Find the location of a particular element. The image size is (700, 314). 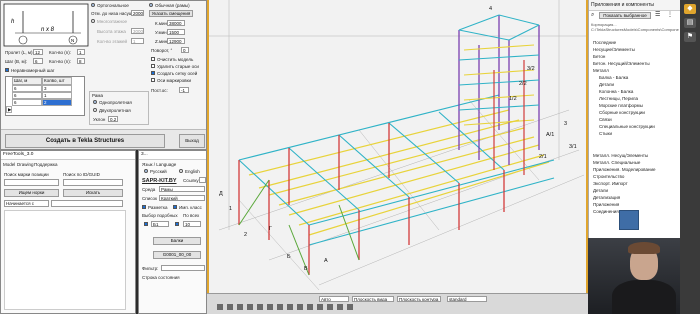

clear-model-checkbox is located at coordinates (153, 59).